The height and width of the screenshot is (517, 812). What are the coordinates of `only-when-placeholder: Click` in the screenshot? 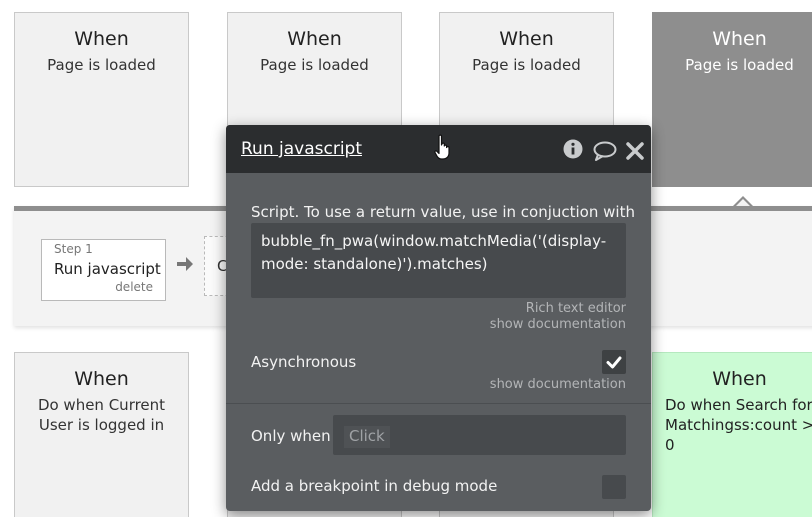 It's located at (367, 437).